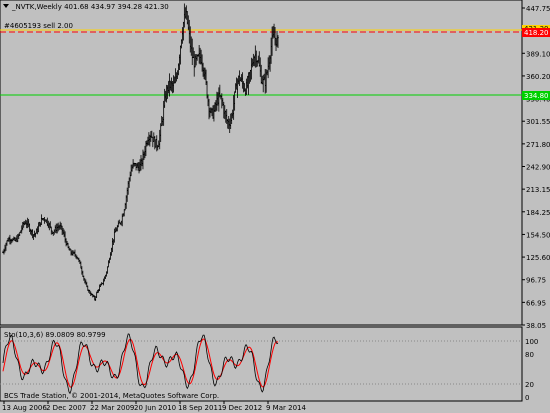 The image size is (550, 413). What do you see at coordinates (538, 145) in the screenshot?
I see `price-axis-label: 271.80` at bounding box center [538, 145].